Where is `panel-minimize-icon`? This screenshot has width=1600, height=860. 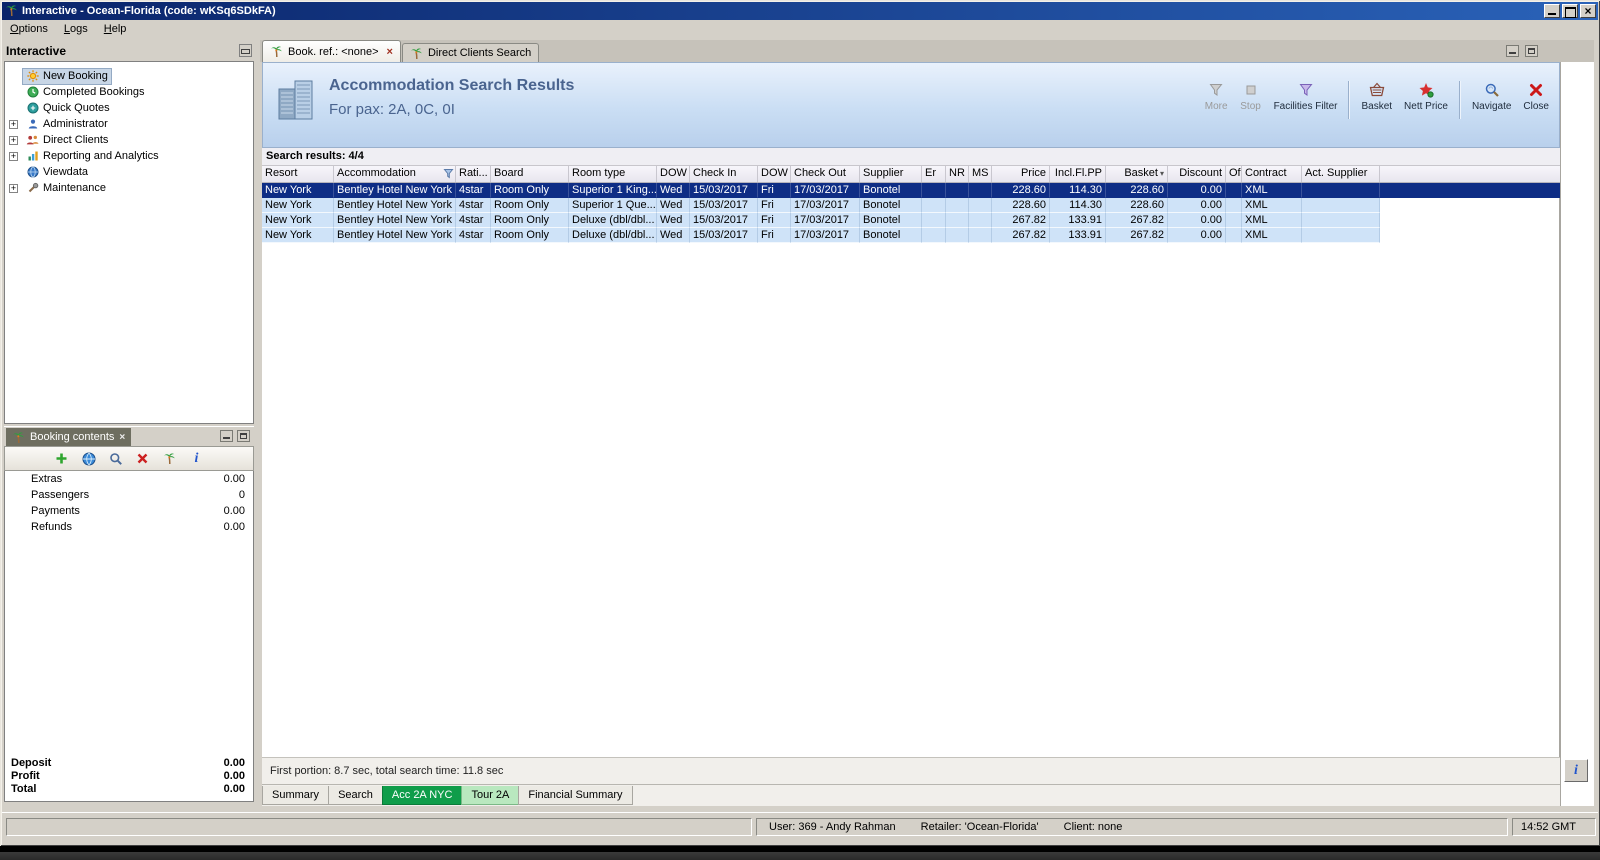 panel-minimize-icon is located at coordinates (226, 436).